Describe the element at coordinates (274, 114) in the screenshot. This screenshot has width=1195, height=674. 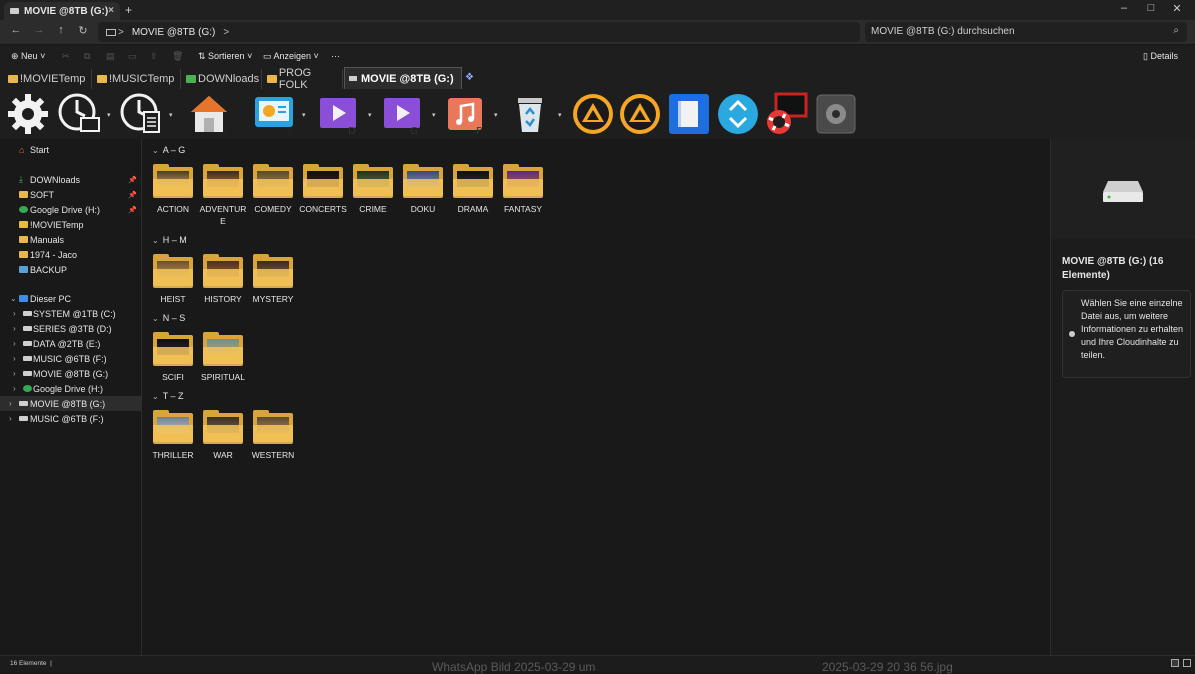
I see `presentation-icon: E` at that location.